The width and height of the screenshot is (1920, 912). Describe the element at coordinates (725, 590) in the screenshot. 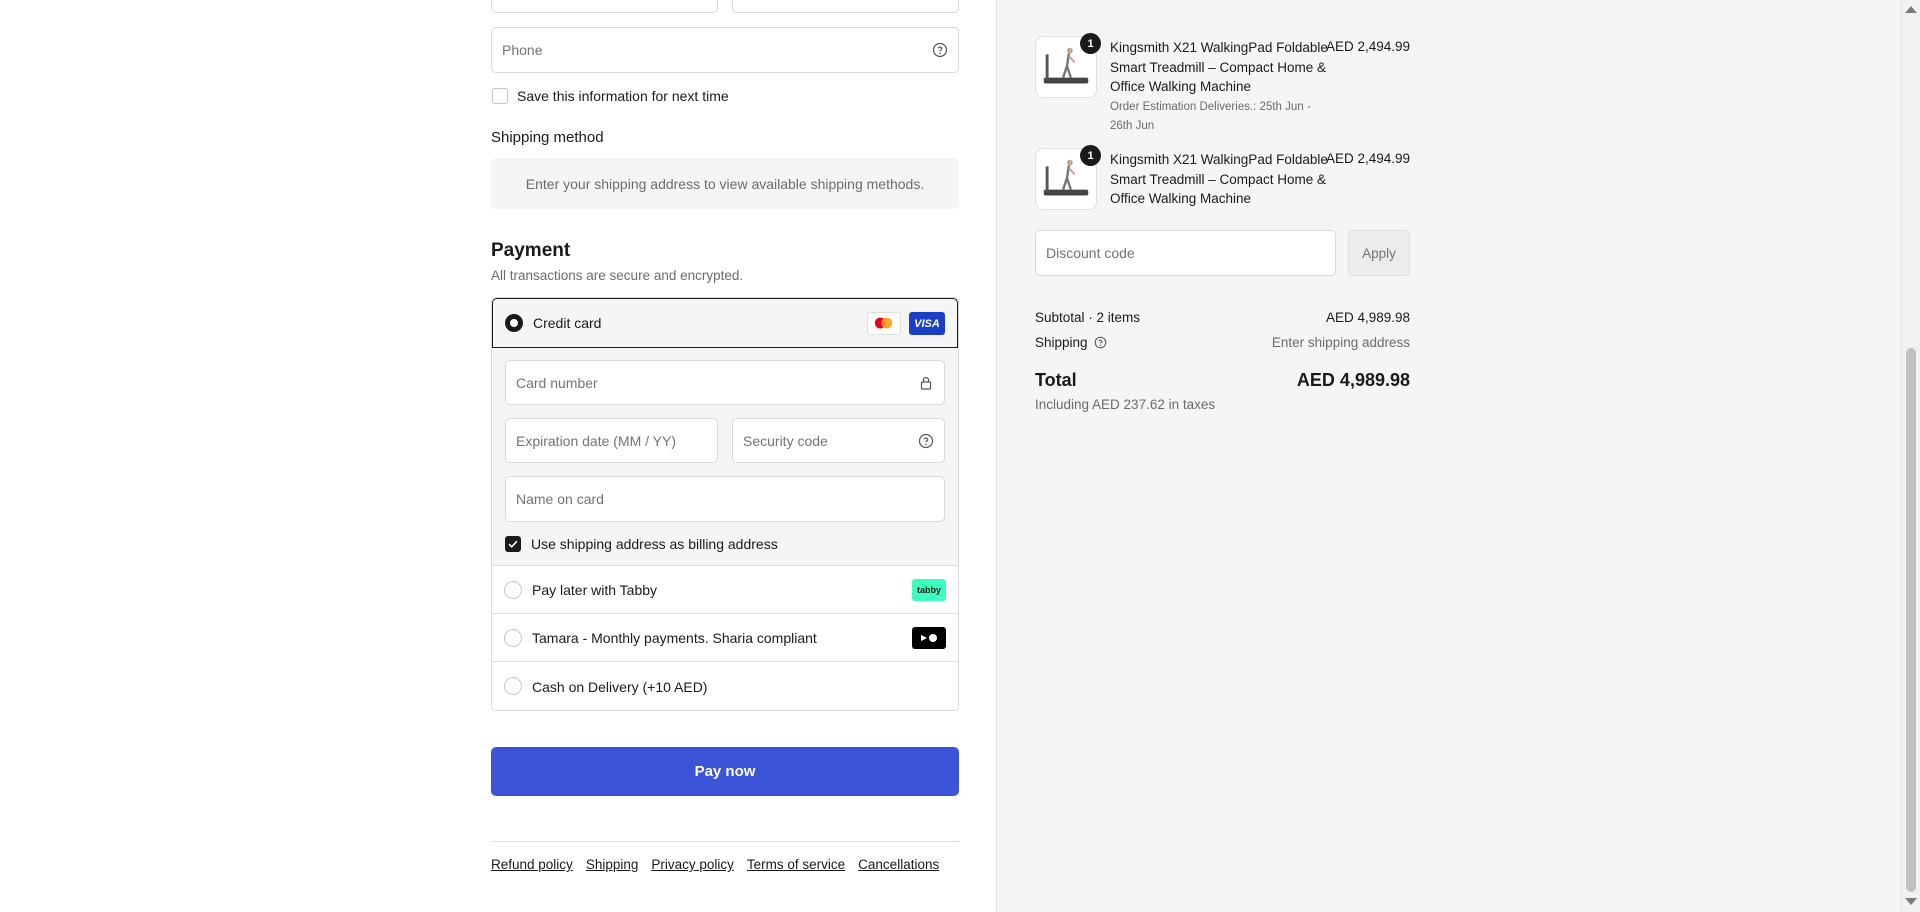

I see `payment-option-tabby: Pay later with Tabby tabby` at that location.